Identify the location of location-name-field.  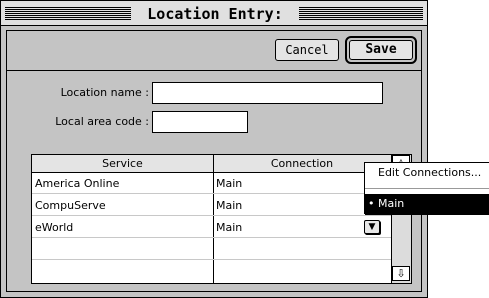
(267, 93).